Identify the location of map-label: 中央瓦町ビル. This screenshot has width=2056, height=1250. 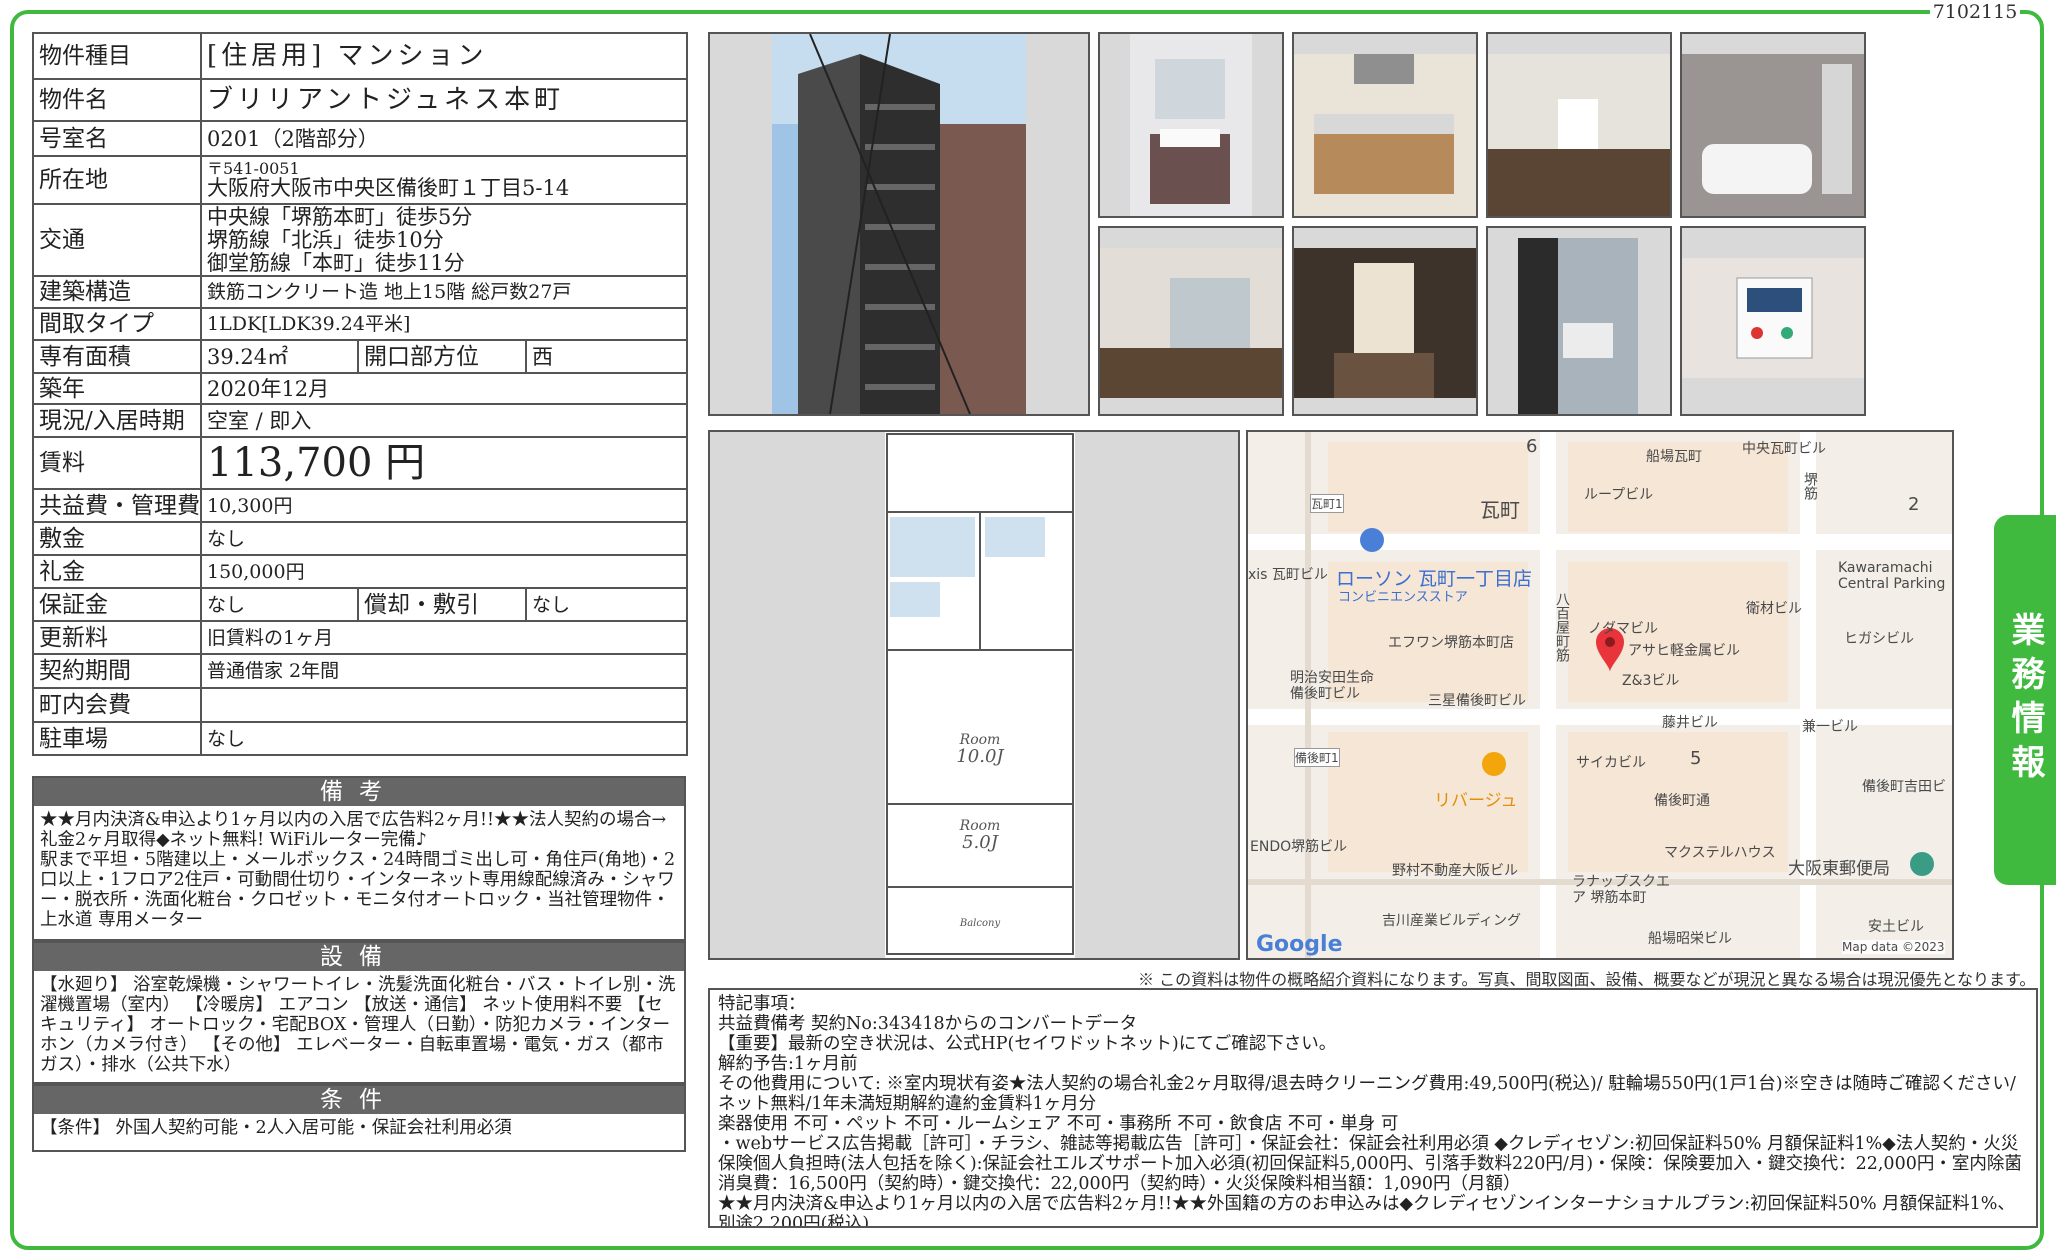
(1784, 449).